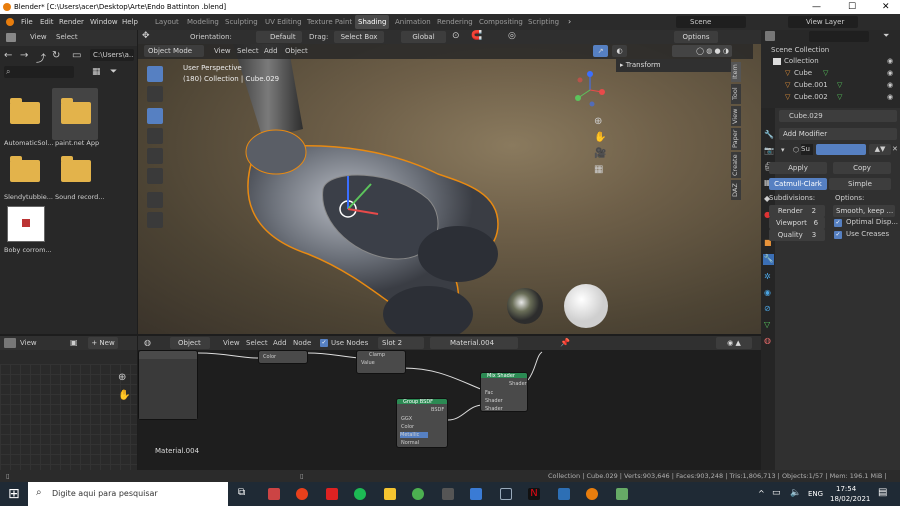  I want to click on ne-add-menu: Add, so click(280, 343).